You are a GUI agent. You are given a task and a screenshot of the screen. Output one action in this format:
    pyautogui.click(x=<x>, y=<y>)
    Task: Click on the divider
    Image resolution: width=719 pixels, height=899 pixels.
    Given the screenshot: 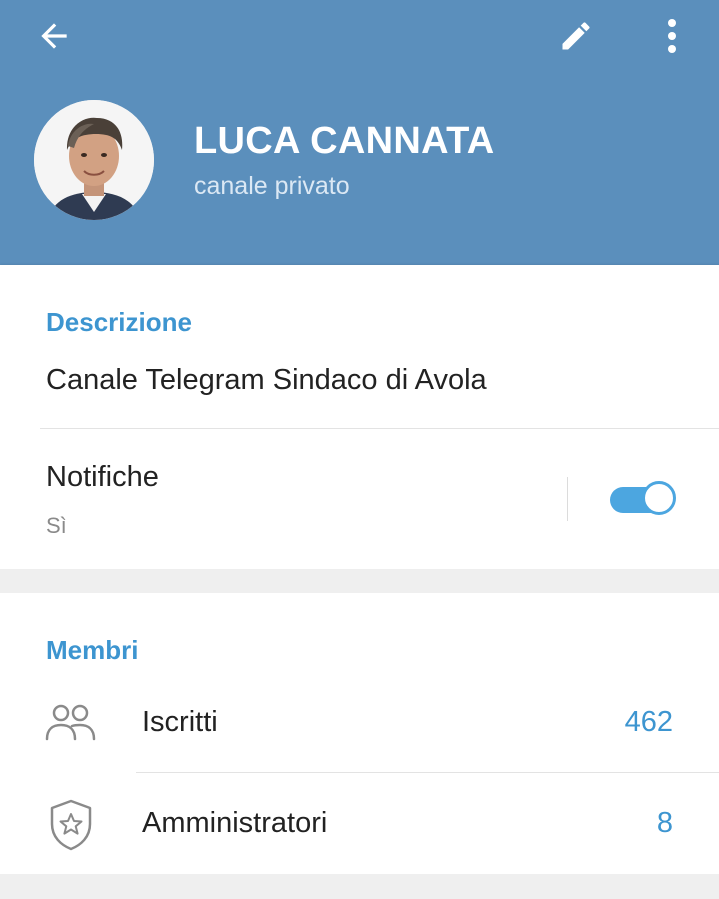 What is the action you would take?
    pyautogui.click(x=427, y=772)
    